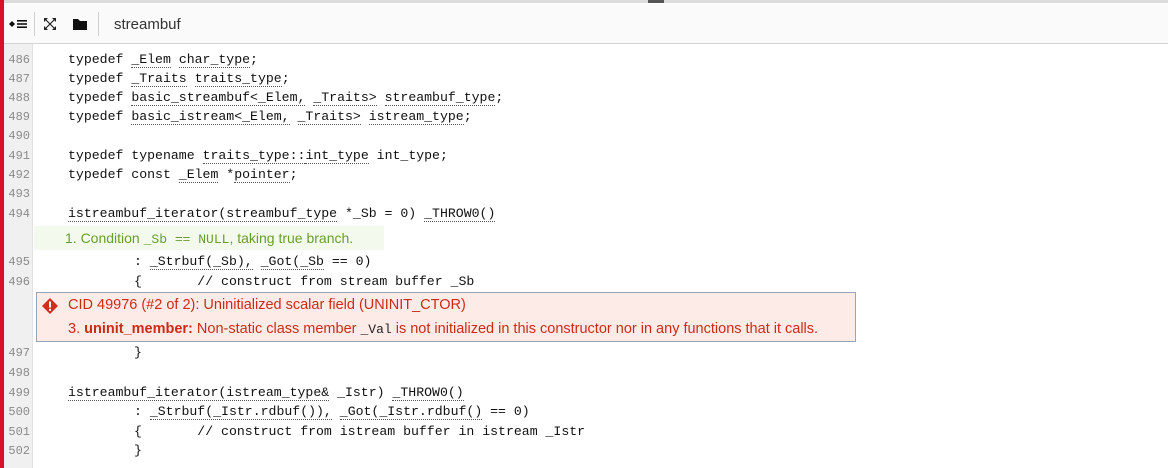 The width and height of the screenshot is (1168, 468). I want to click on line-number: 499, so click(19, 393).